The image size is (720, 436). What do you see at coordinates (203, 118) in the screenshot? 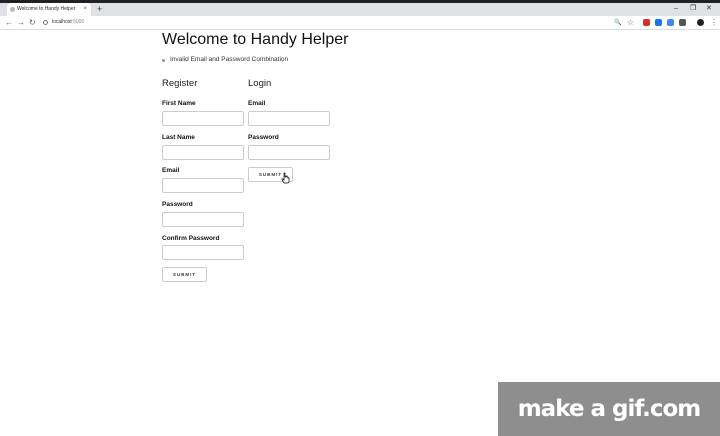
I see `first-name-input` at bounding box center [203, 118].